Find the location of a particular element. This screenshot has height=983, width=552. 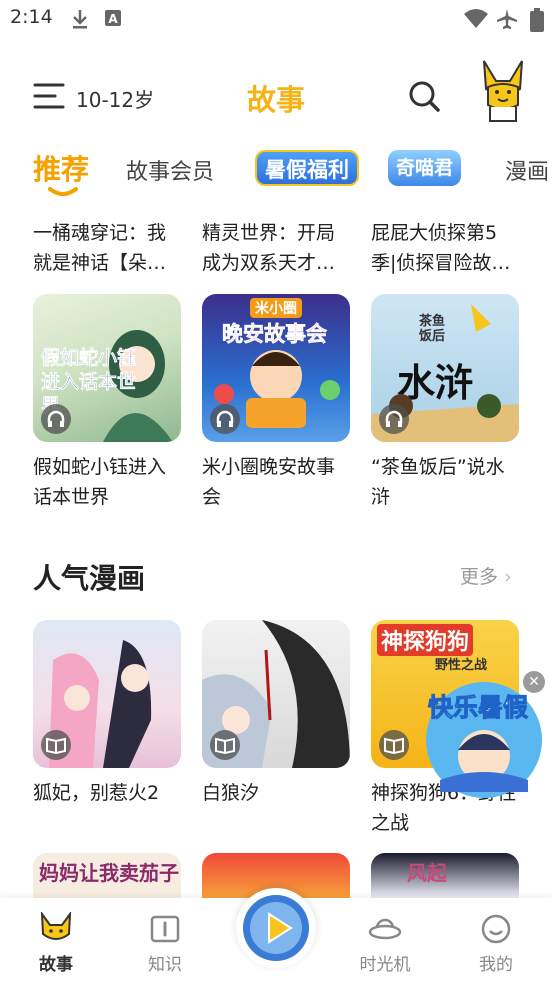

comic-cover: 风起 is located at coordinates (445, 875).